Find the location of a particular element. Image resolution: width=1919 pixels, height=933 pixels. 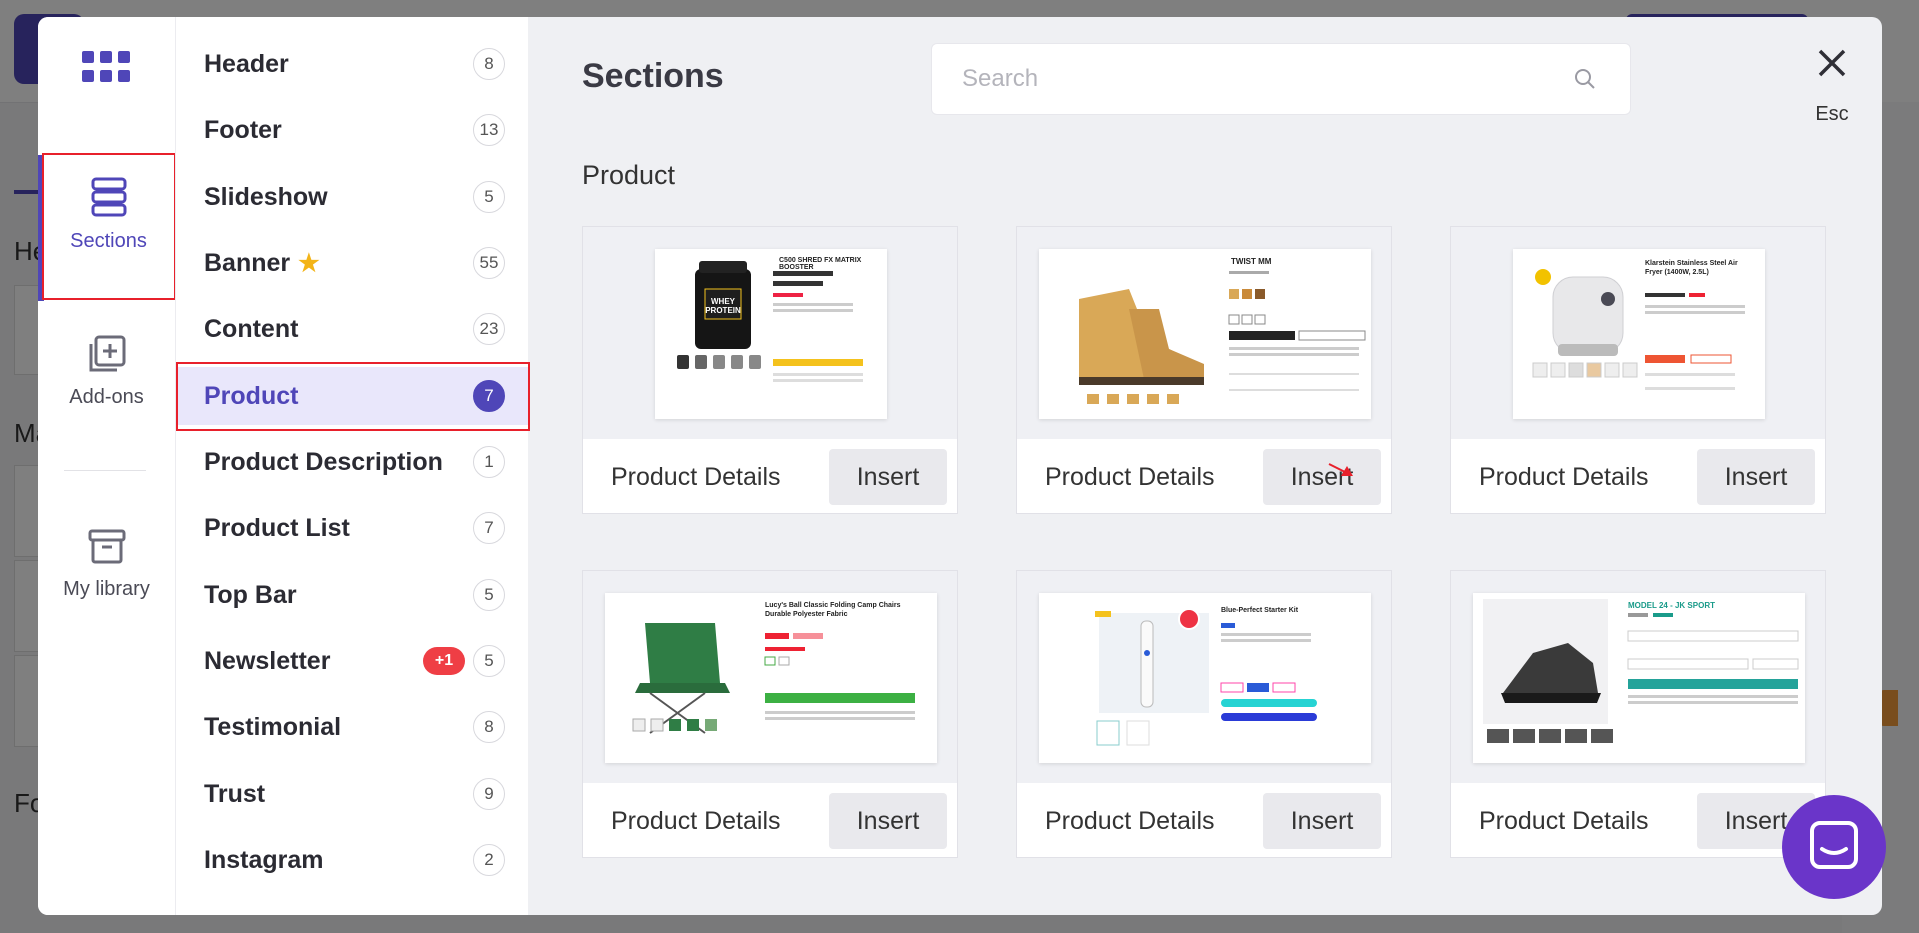

card-thumbnail: TWIST MM is located at coordinates (1204, 333).